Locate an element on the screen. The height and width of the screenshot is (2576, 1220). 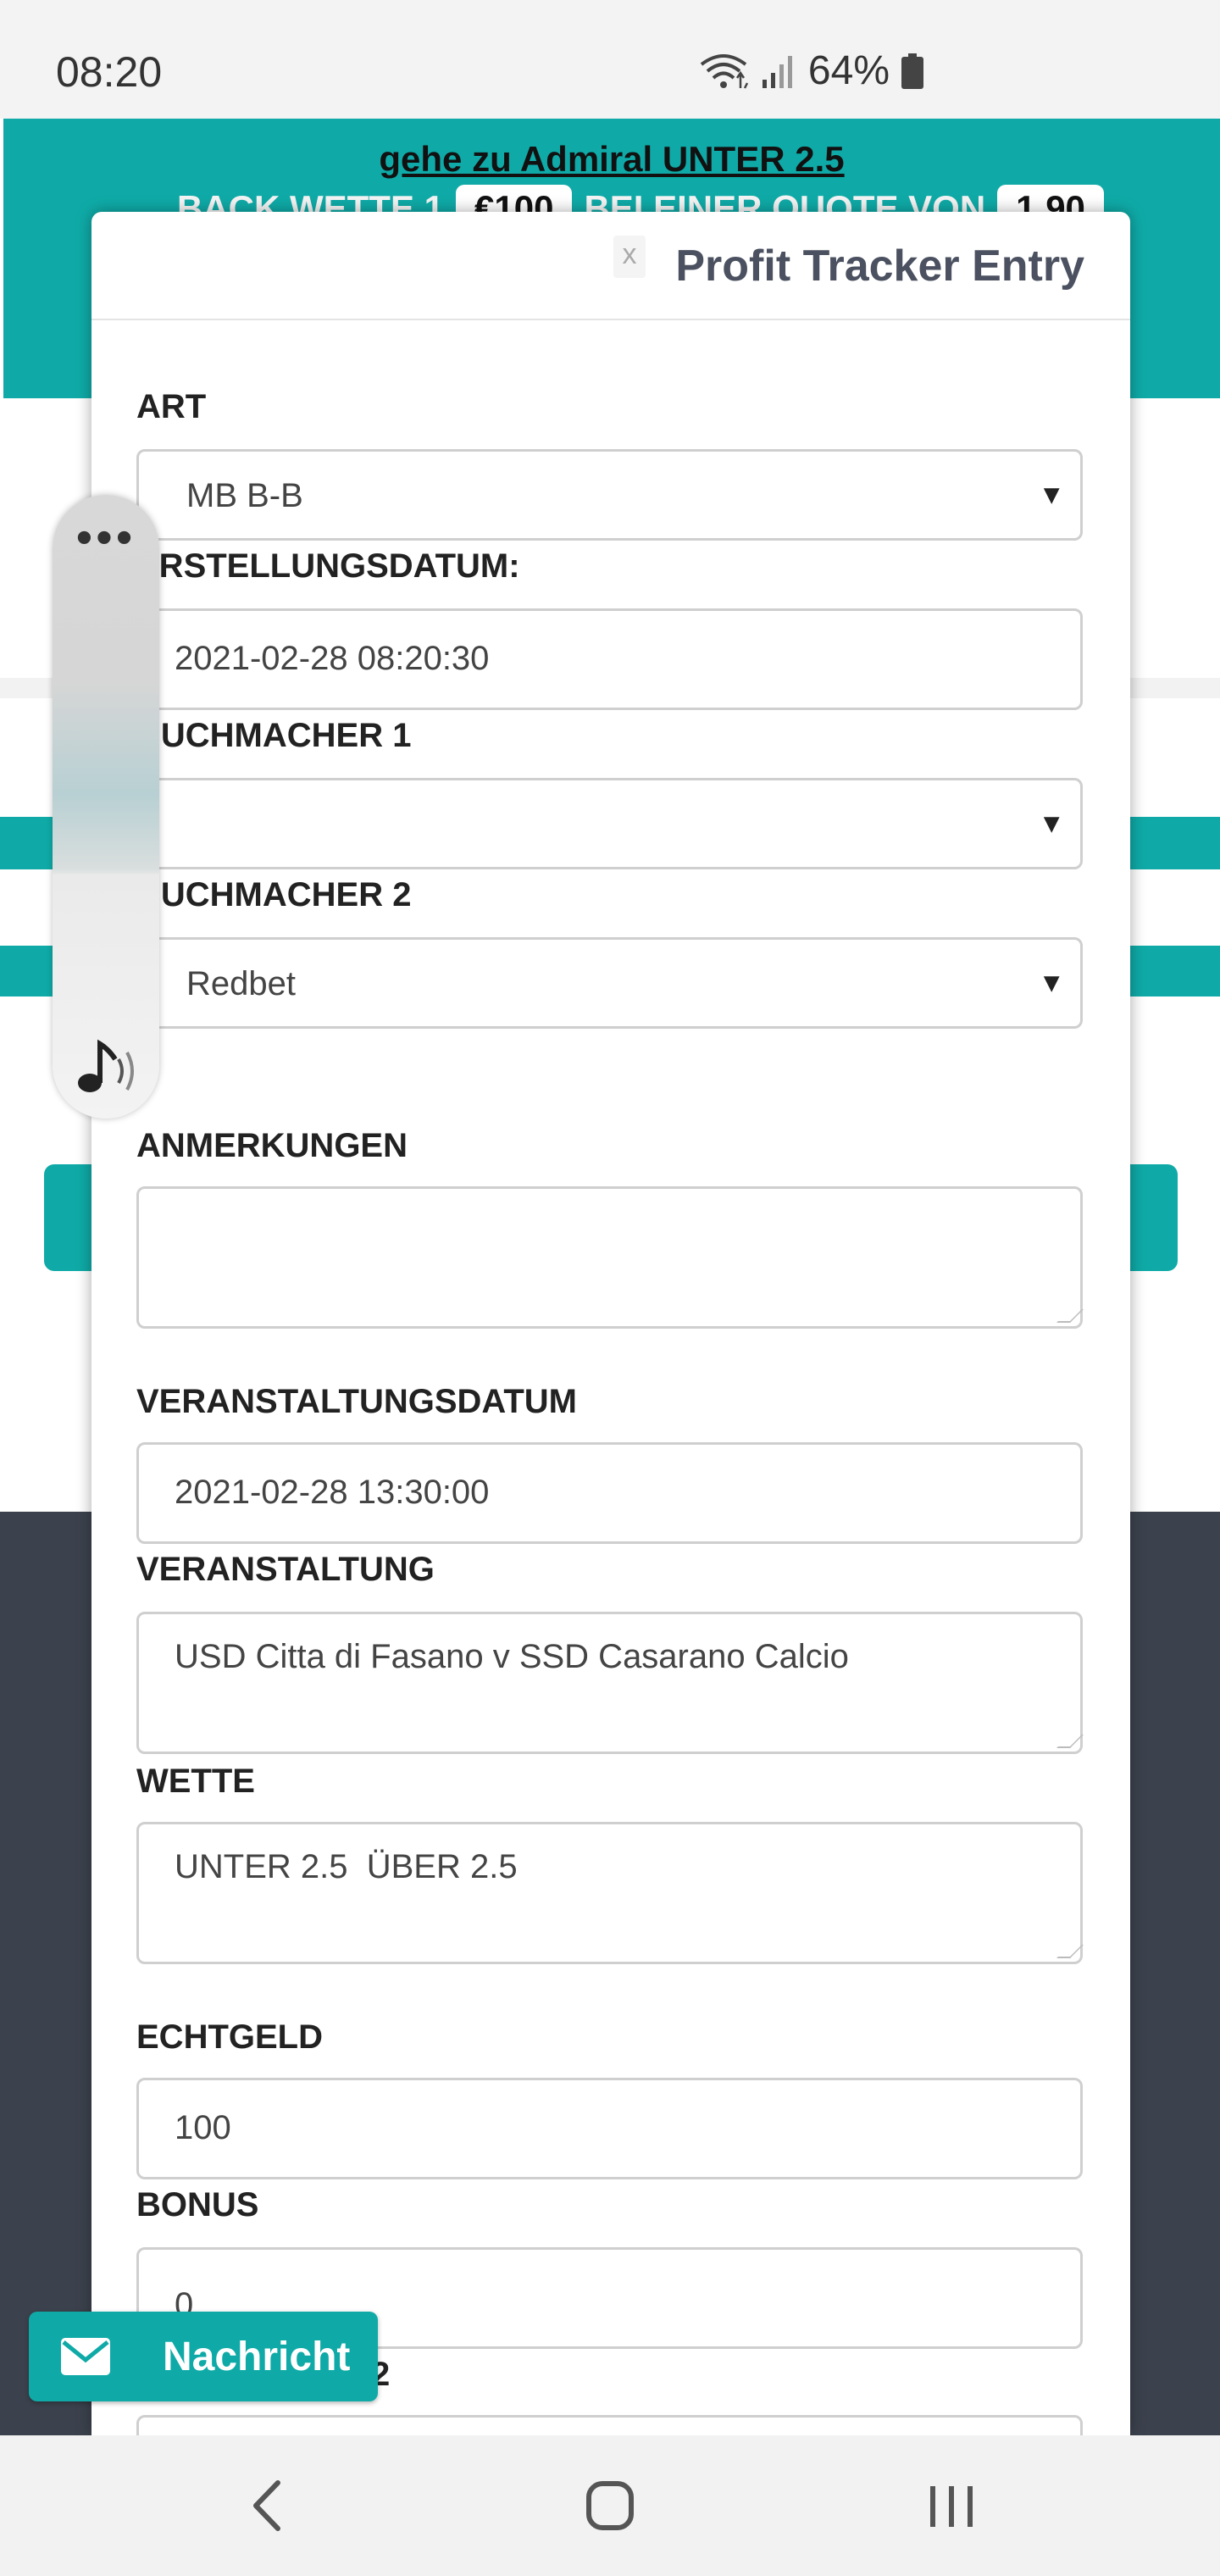
anmerkungen-textarea is located at coordinates (610, 1257).